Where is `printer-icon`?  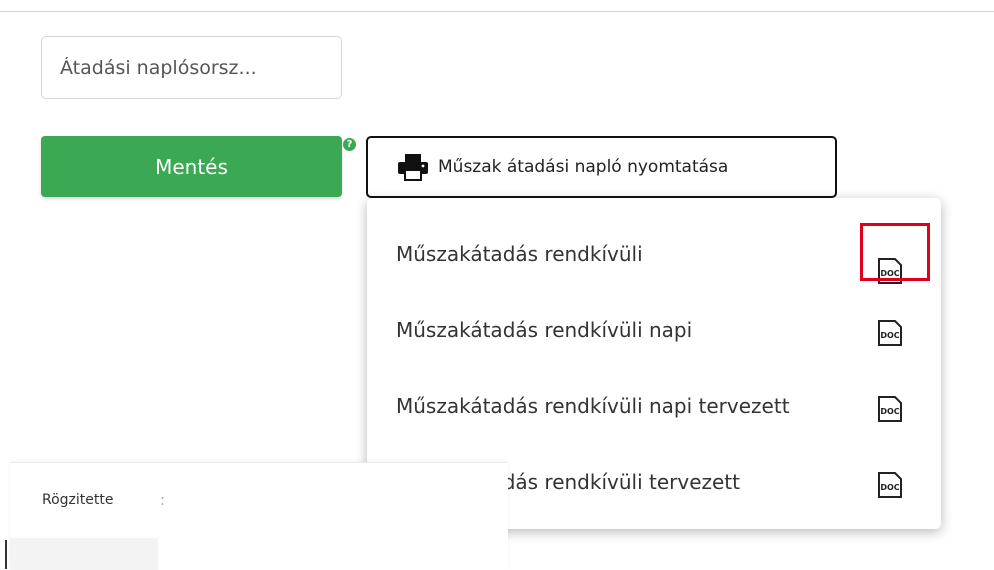 printer-icon is located at coordinates (413, 167).